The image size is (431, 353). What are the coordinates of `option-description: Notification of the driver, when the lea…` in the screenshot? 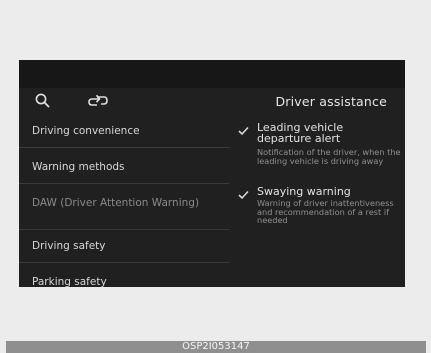 It's located at (329, 156).